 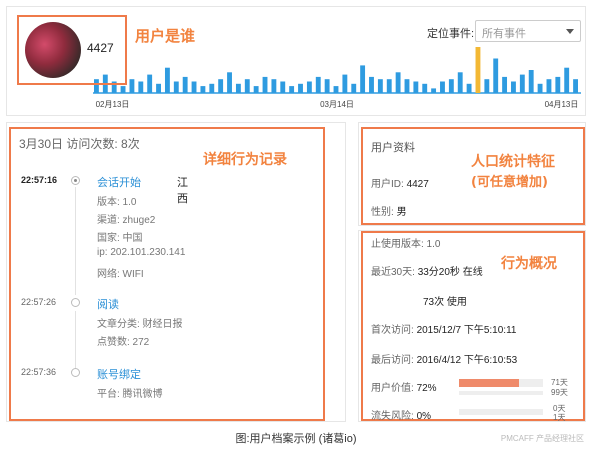 I want to click on overview-version: 止使用版本: 1.0, so click(x=406, y=244).